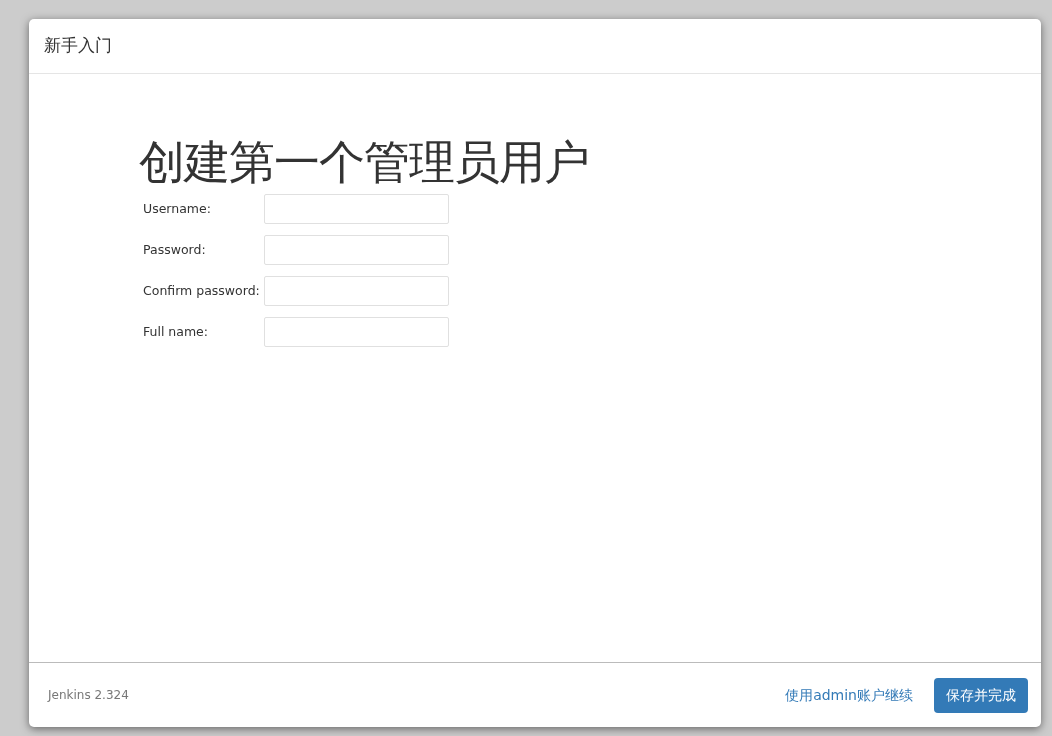 The height and width of the screenshot is (736, 1052). I want to click on field-label: Password:, so click(175, 249).